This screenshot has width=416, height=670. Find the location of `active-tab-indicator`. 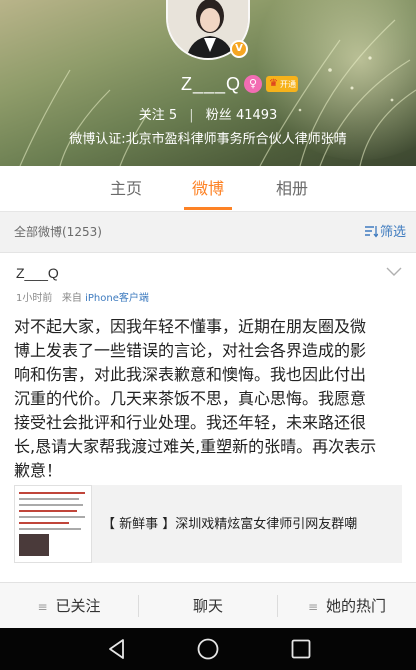

active-tab-indicator is located at coordinates (208, 208).